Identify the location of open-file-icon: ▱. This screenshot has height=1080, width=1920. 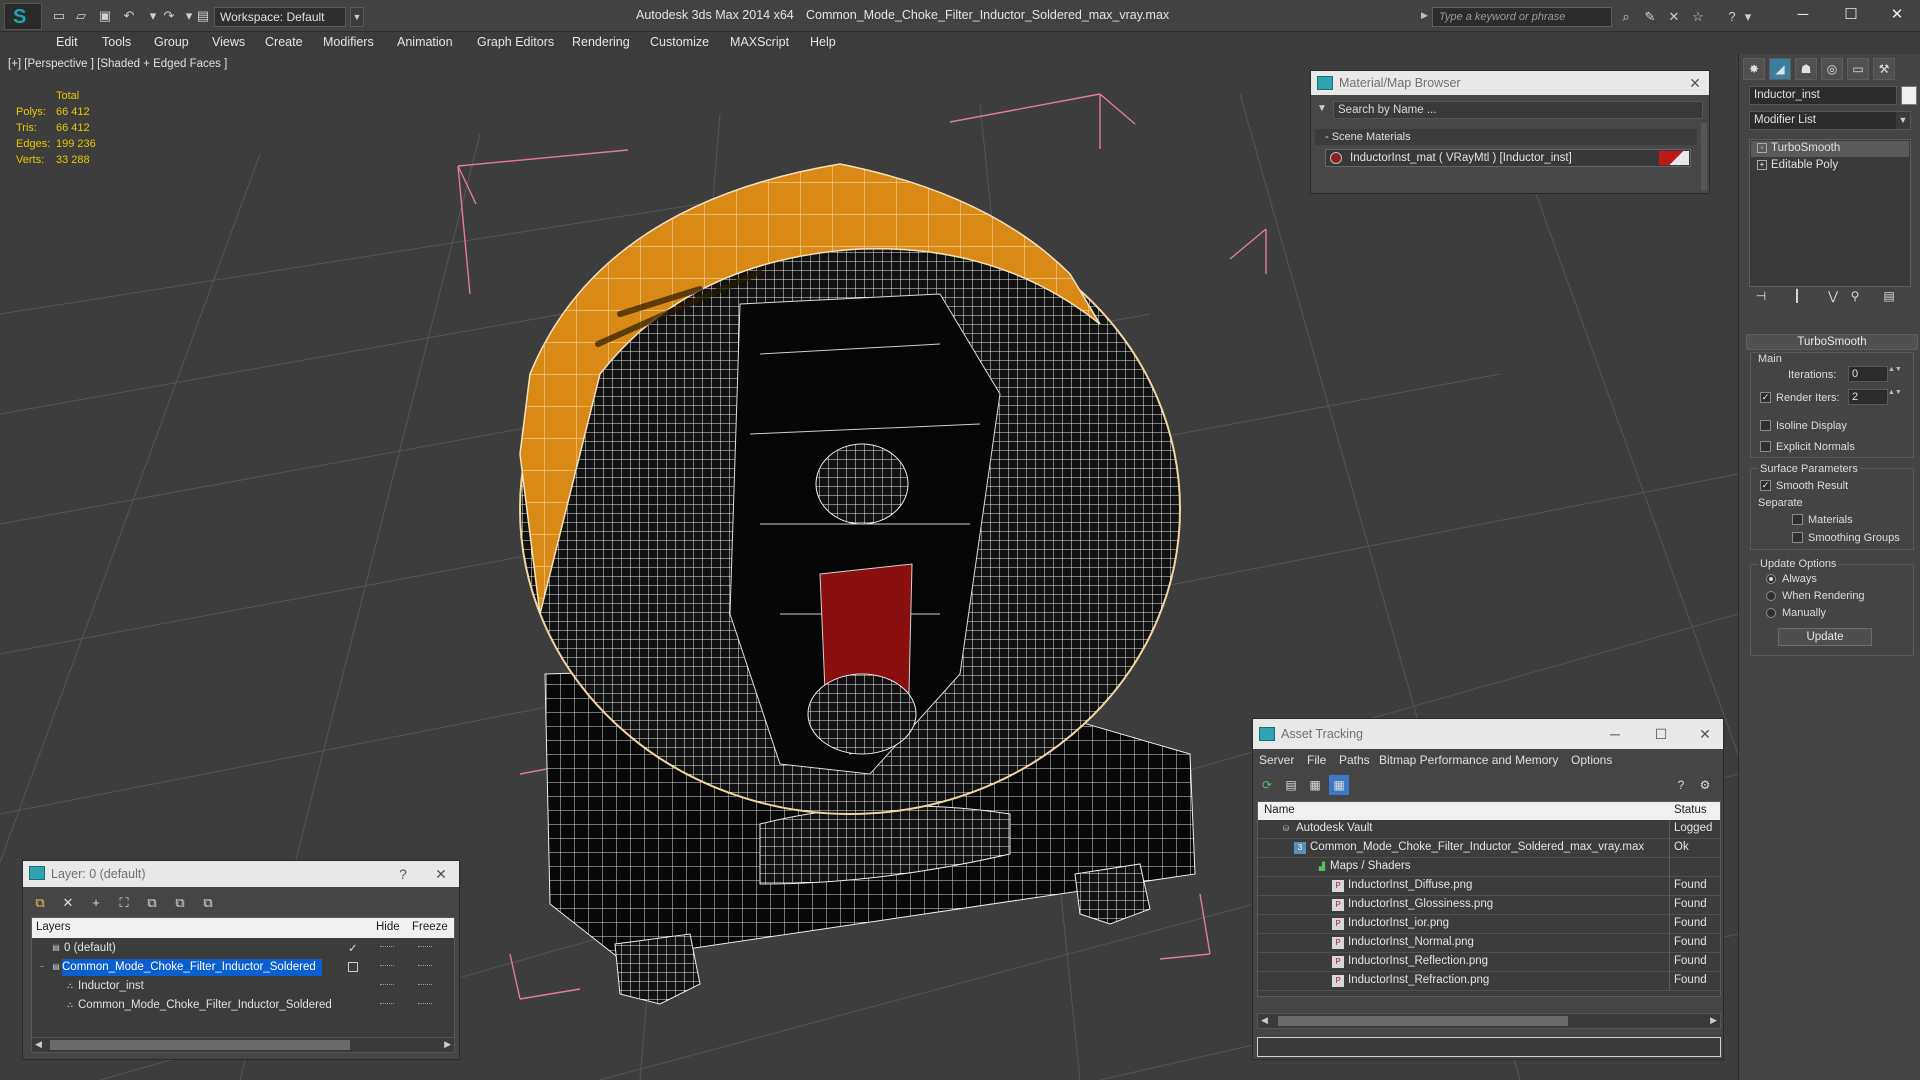
(81, 16).